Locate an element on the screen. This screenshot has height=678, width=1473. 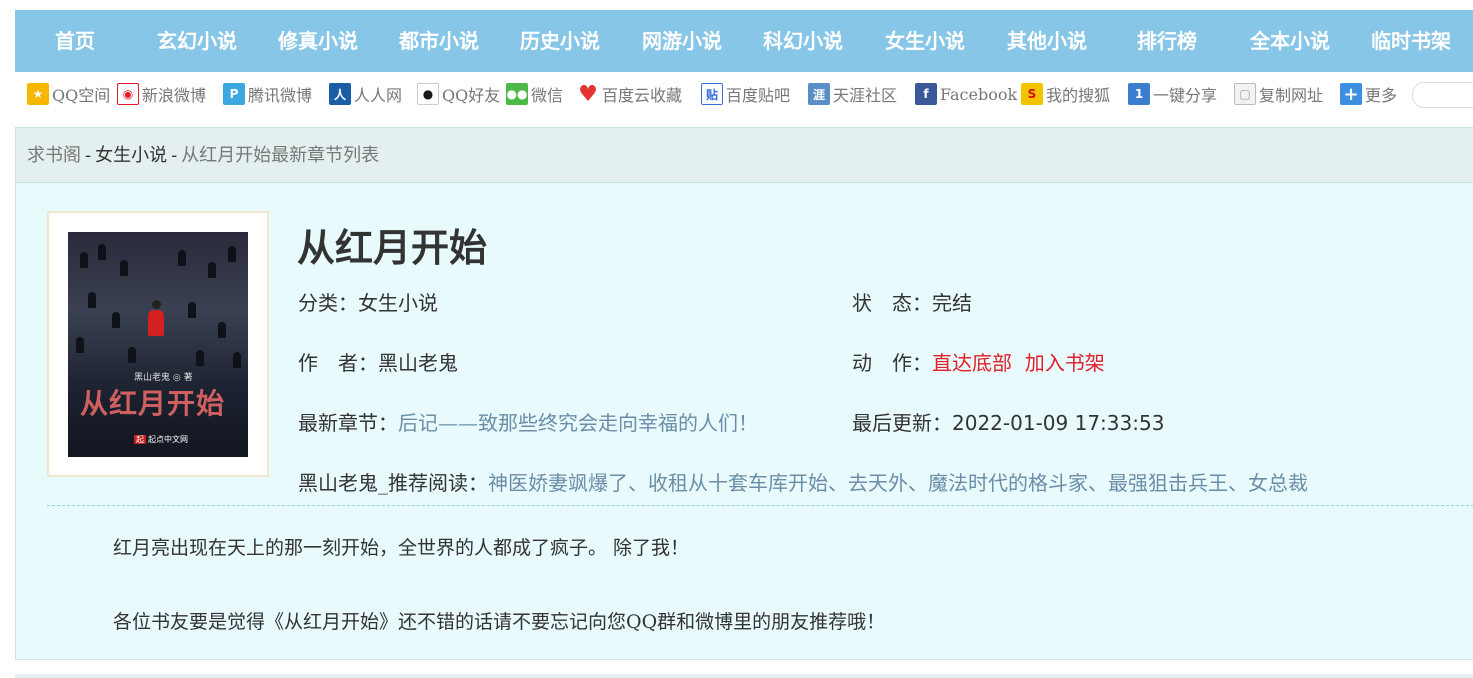
qzone-icon: ★ is located at coordinates (38, 94).